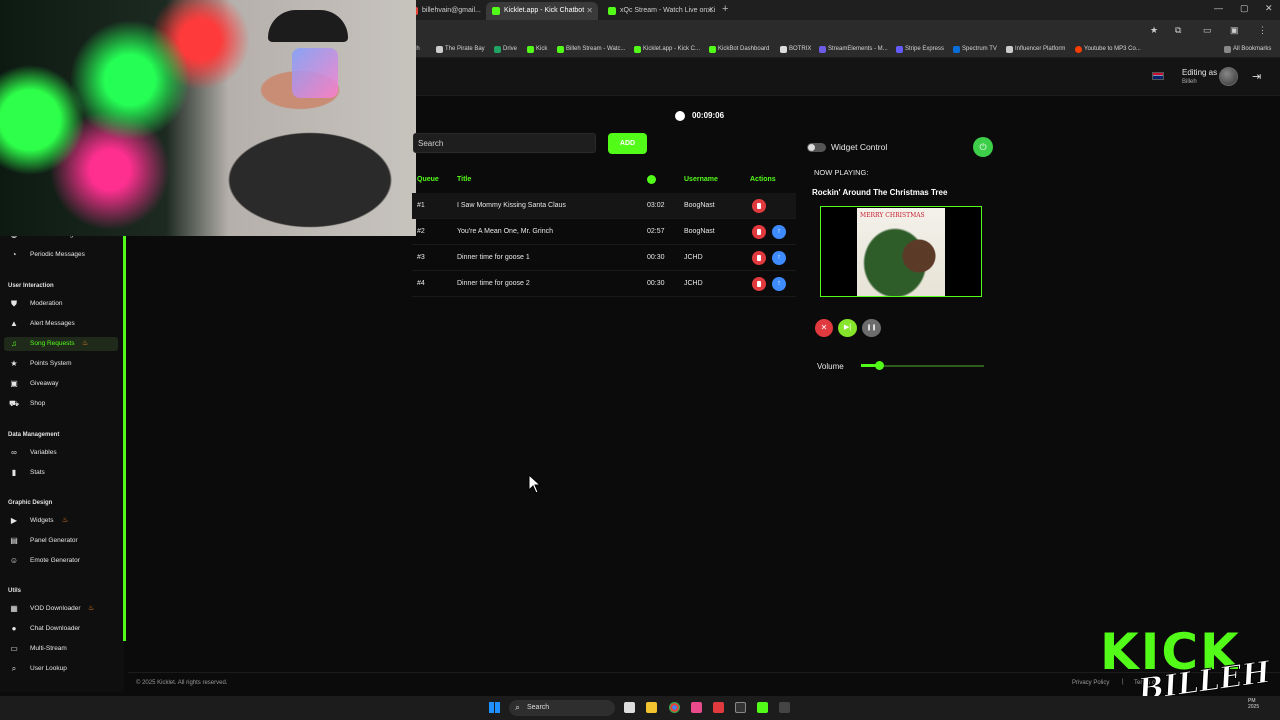 The image size is (1280, 720). Describe the element at coordinates (61, 669) in the screenshot. I see `sidebar-item-user-lookup: ⌕ User Lookup` at that location.